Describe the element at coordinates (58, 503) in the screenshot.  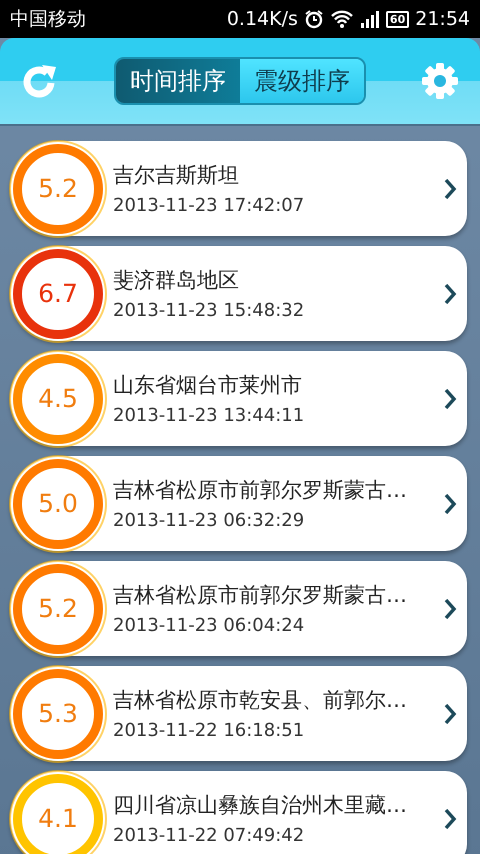
I see `magnitude-badge: 5.0` at that location.